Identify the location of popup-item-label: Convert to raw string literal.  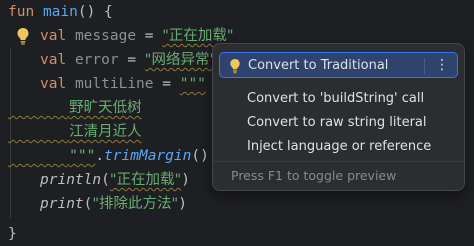
(337, 122).